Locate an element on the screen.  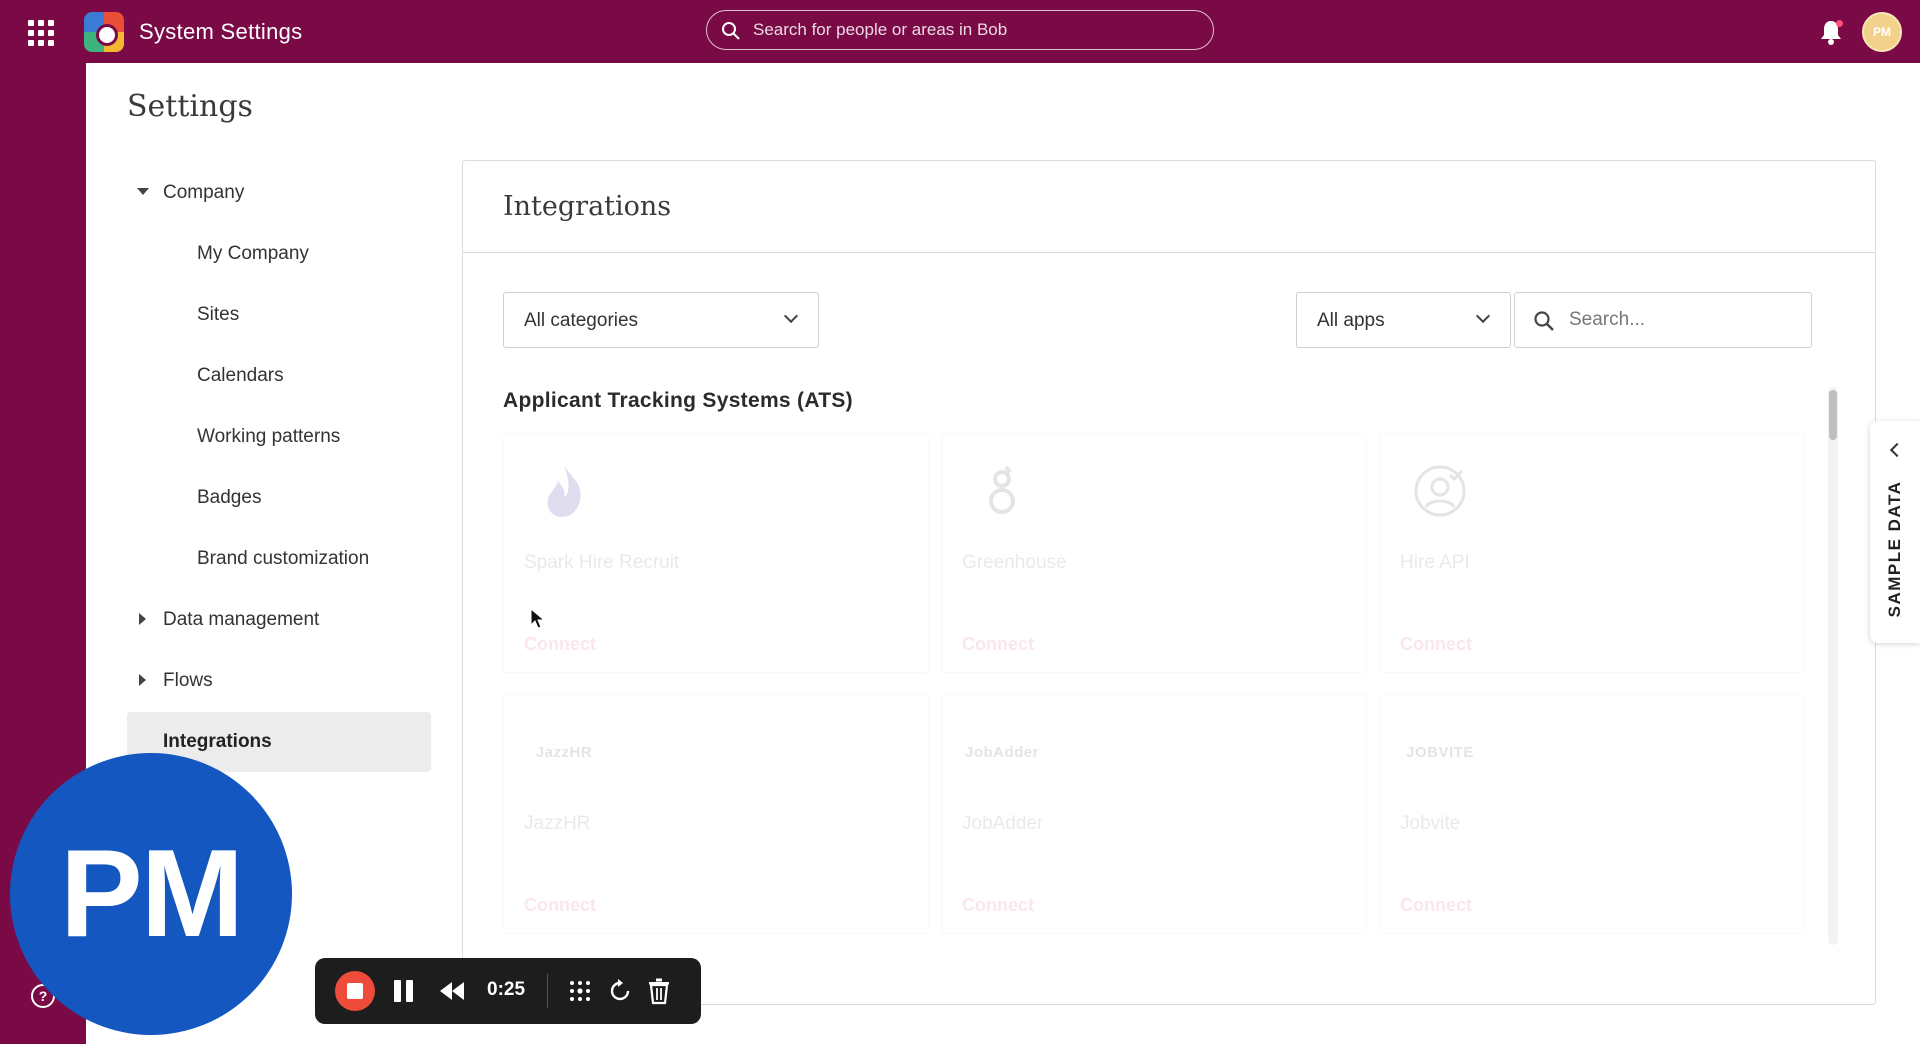
apps-select-value: All apps is located at coordinates (1351, 320).